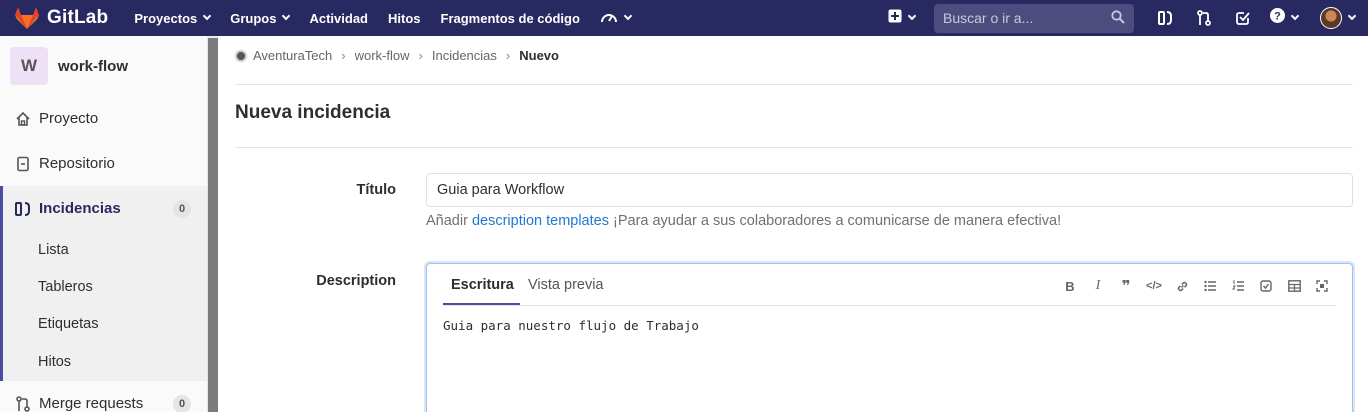 The height and width of the screenshot is (412, 1368). I want to click on title-input: Guia para Workflow, so click(889, 190).